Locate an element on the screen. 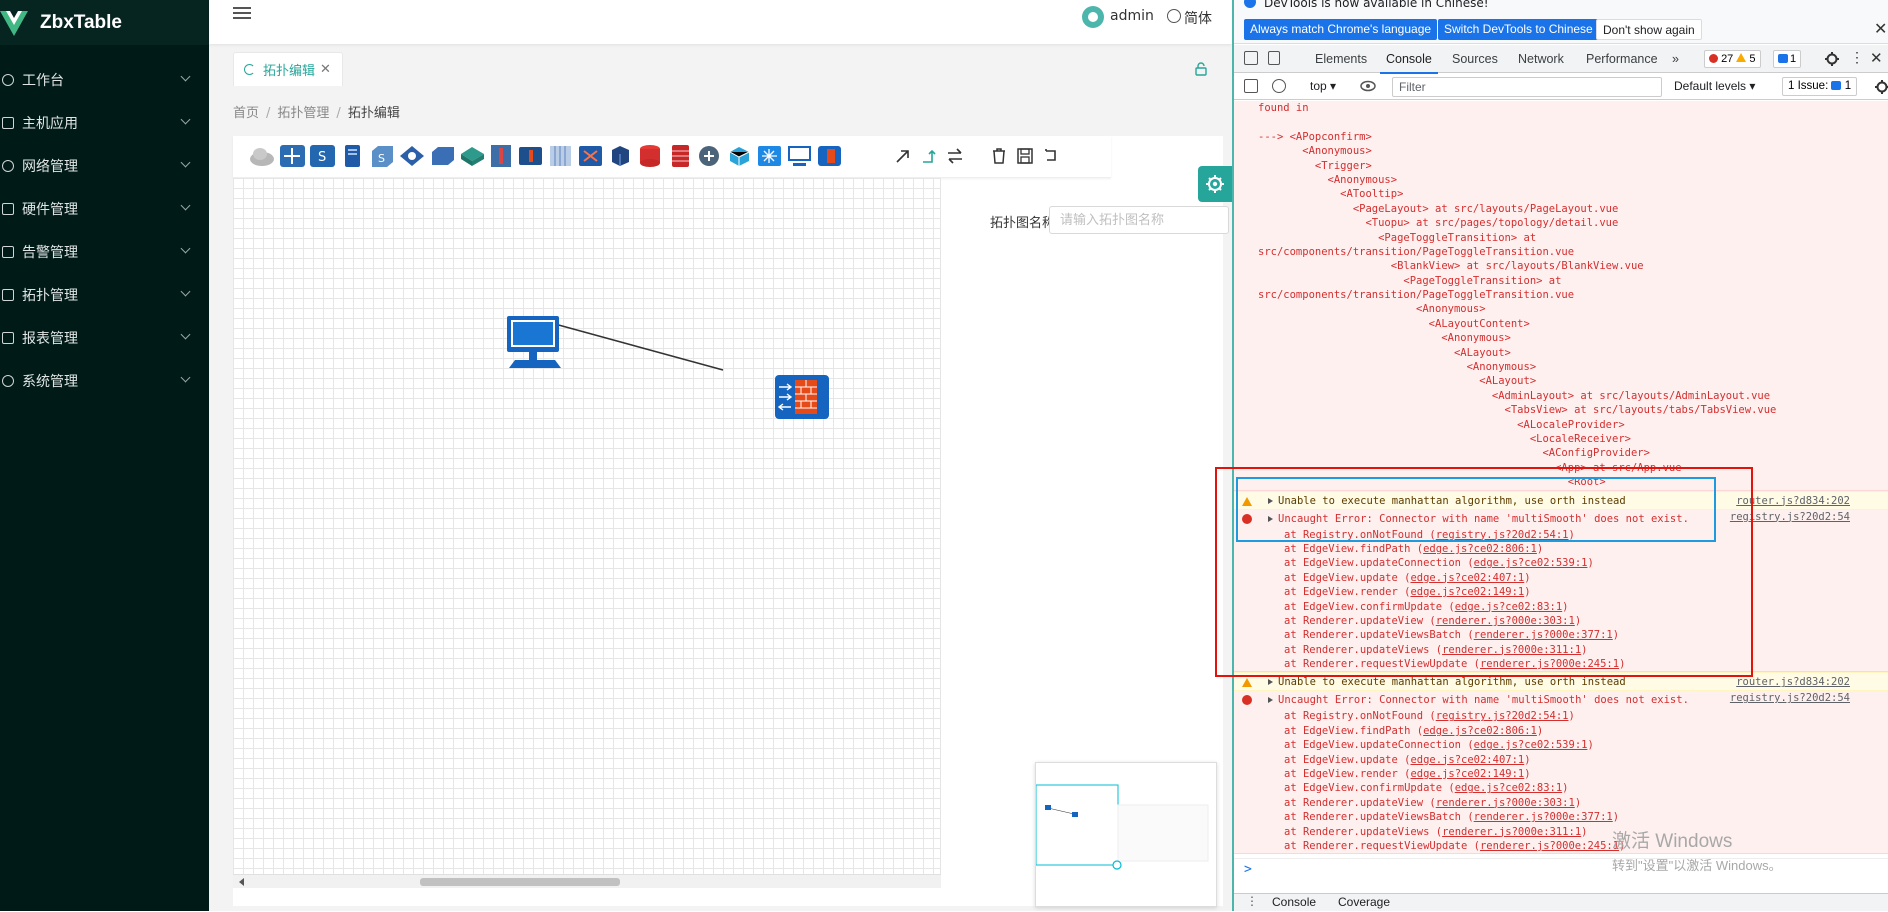  firewall-icon is located at coordinates (829, 156).